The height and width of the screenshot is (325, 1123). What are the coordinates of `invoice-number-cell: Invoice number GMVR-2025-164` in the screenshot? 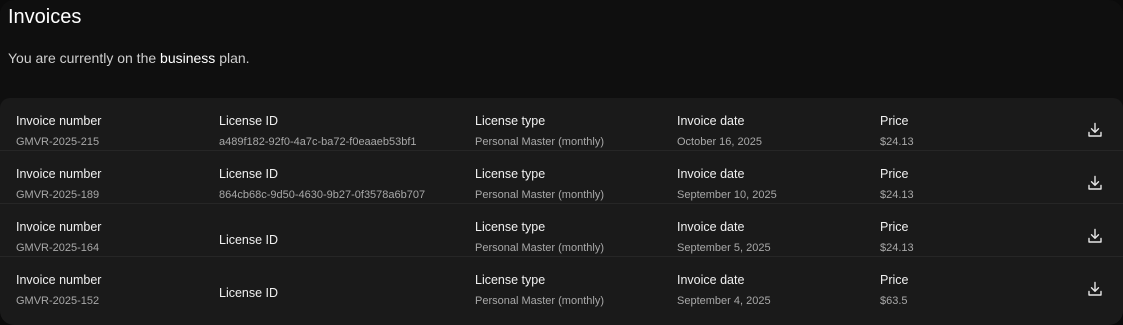 It's located at (111, 230).